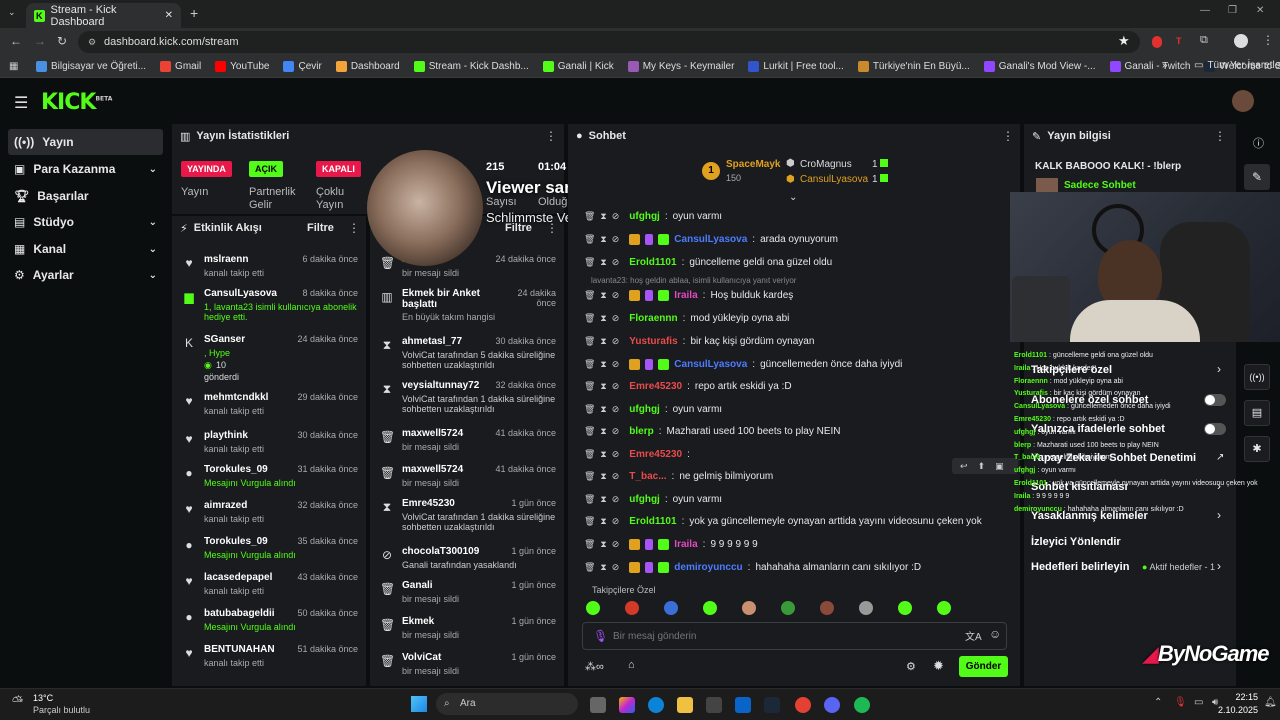 Image resolution: width=1280 pixels, height=720 pixels. Describe the element at coordinates (236, 397) in the screenshot. I see `event-username: mehmtcndkkl` at that location.